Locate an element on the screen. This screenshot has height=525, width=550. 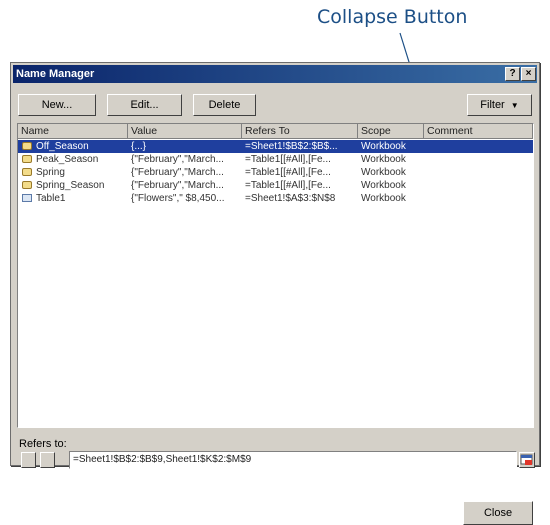
column-header-value: Value is located at coordinates (185, 131).